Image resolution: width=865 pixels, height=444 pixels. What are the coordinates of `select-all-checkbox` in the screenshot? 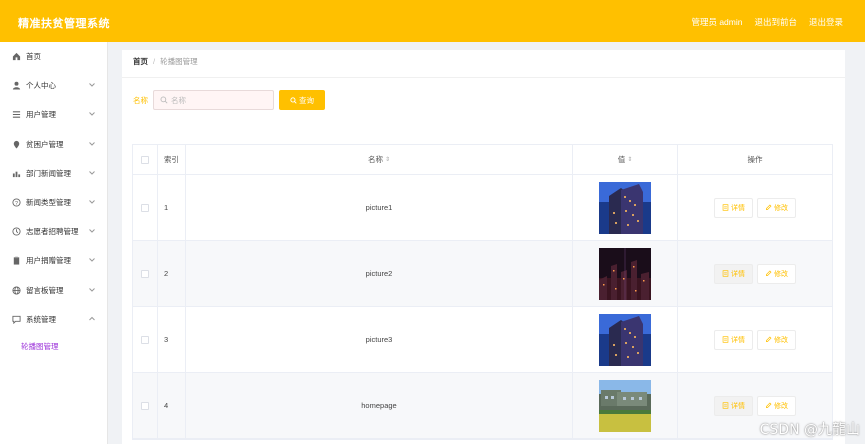 It's located at (145, 159).